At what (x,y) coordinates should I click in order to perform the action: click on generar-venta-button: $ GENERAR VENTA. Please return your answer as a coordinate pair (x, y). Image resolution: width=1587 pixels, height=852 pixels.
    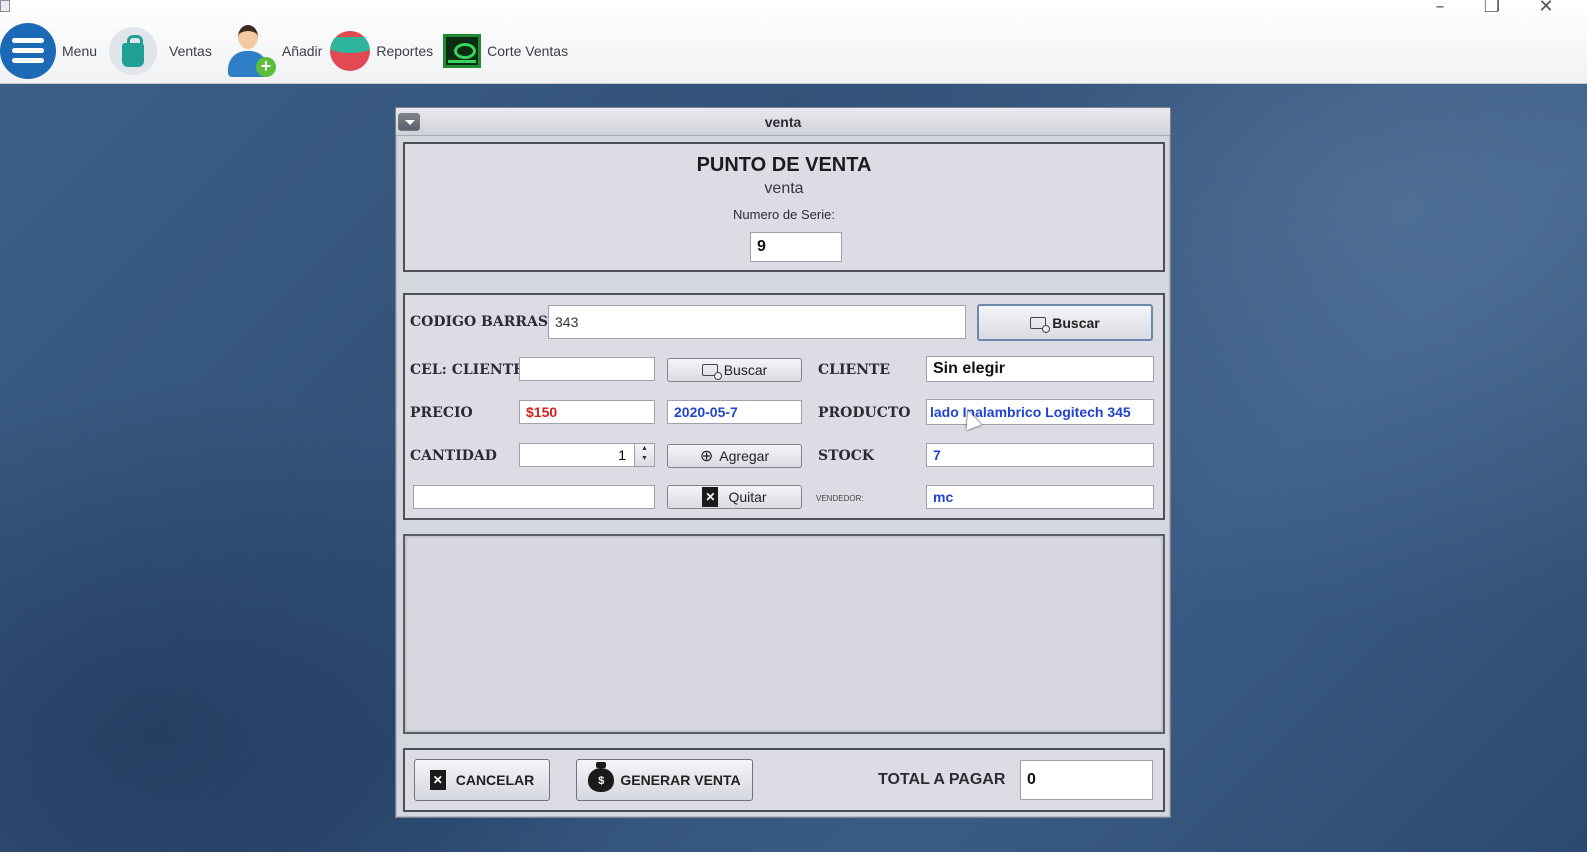
    Looking at the image, I should click on (664, 780).